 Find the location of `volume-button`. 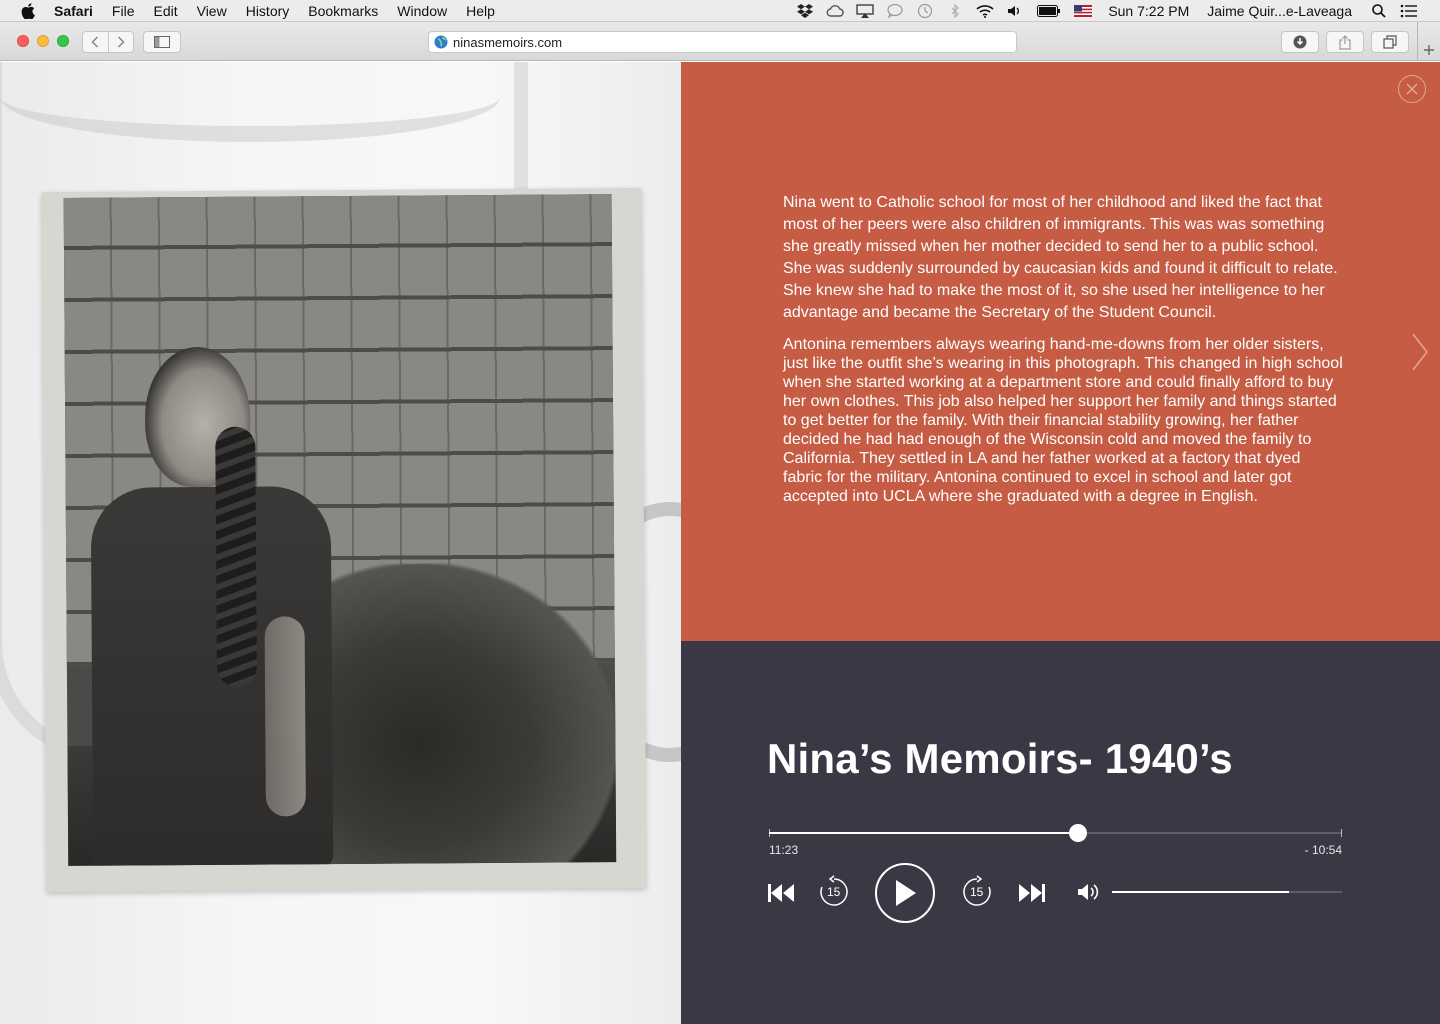

volume-button is located at coordinates (1089, 892).